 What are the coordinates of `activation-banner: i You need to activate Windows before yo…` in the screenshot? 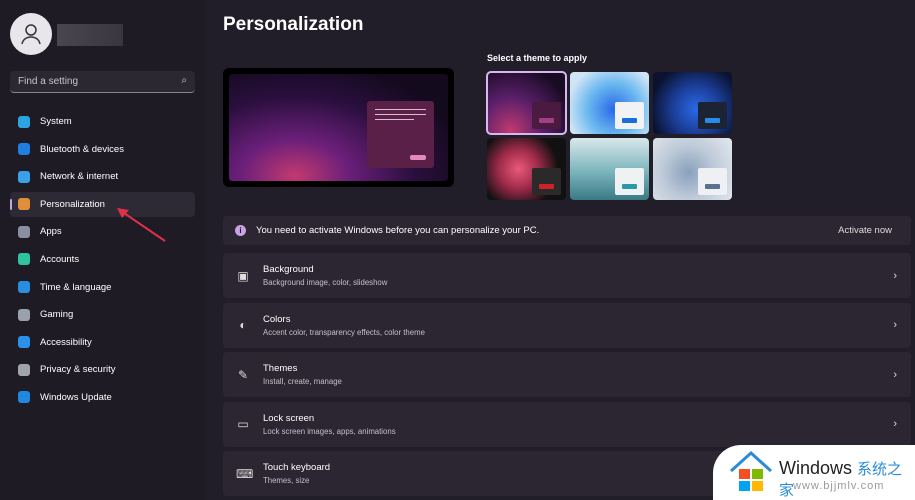 It's located at (567, 230).